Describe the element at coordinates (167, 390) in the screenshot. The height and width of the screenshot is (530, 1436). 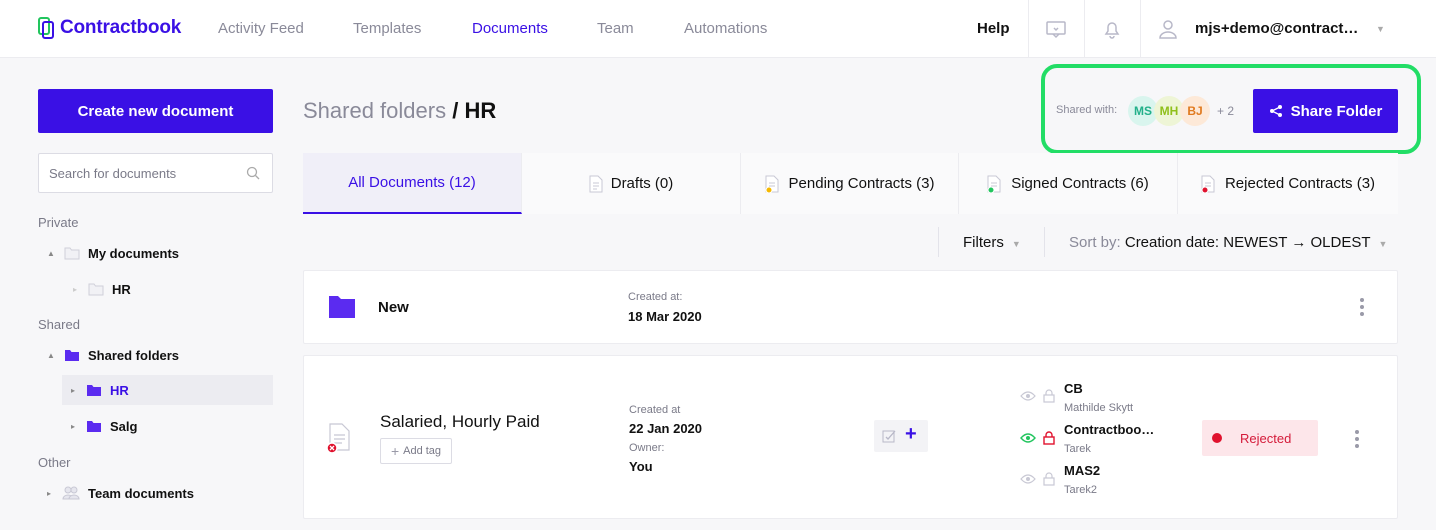
I see `tree-item-shared-hr: ▸ HR` at that location.